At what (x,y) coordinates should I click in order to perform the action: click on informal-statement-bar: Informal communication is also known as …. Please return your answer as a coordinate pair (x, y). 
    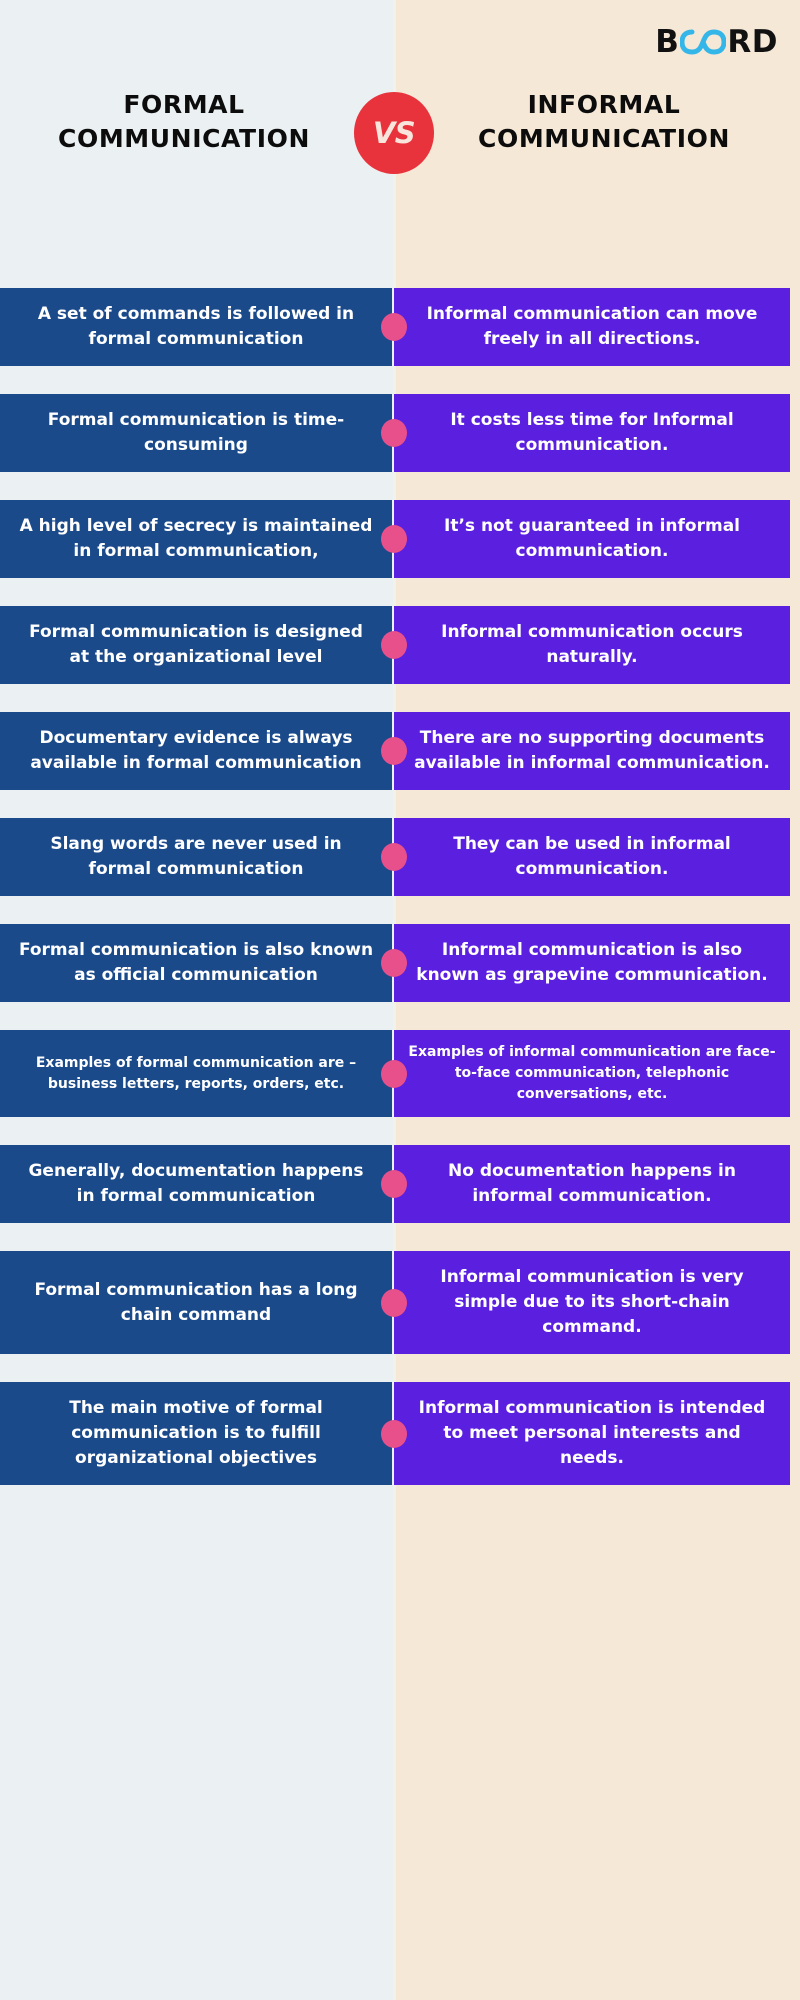
    Looking at the image, I should click on (592, 963).